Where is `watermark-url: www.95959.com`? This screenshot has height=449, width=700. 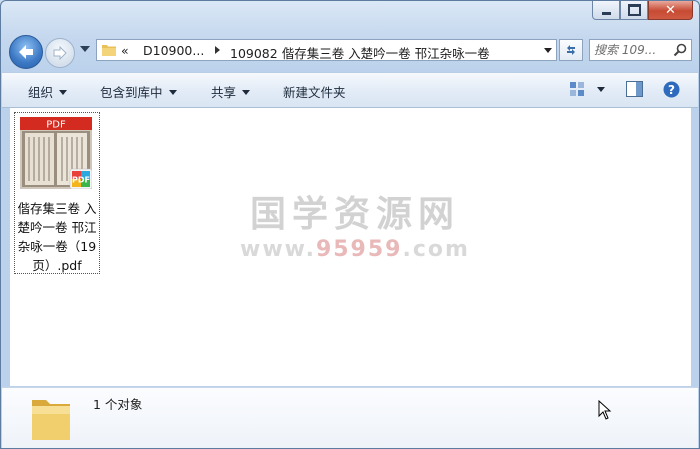 watermark-url: www.95959.com is located at coordinates (355, 250).